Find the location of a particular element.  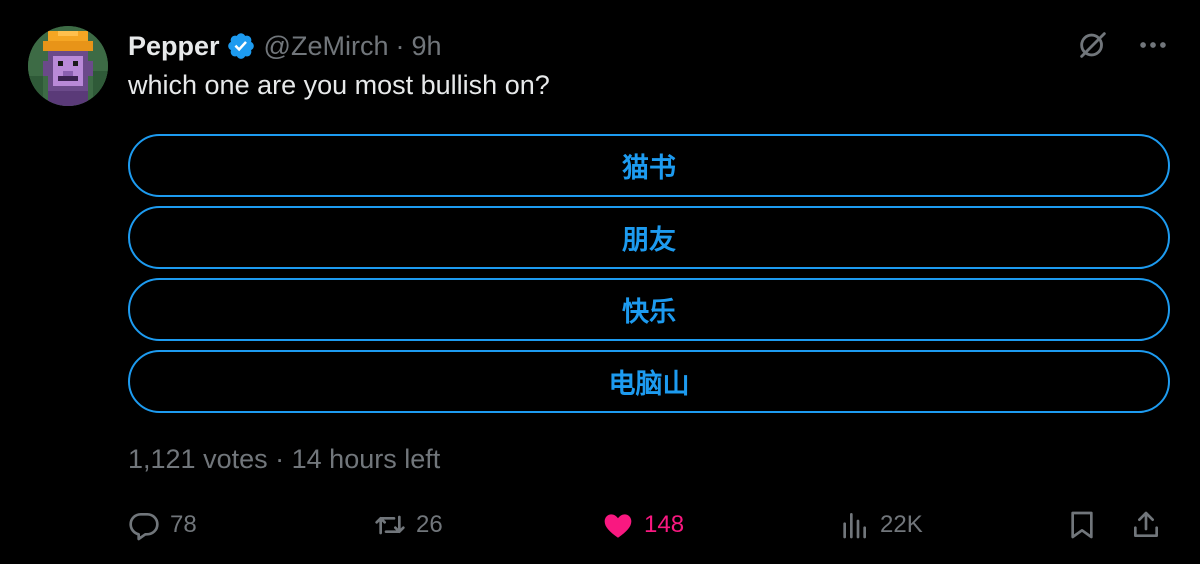

avatar is located at coordinates (68, 66).